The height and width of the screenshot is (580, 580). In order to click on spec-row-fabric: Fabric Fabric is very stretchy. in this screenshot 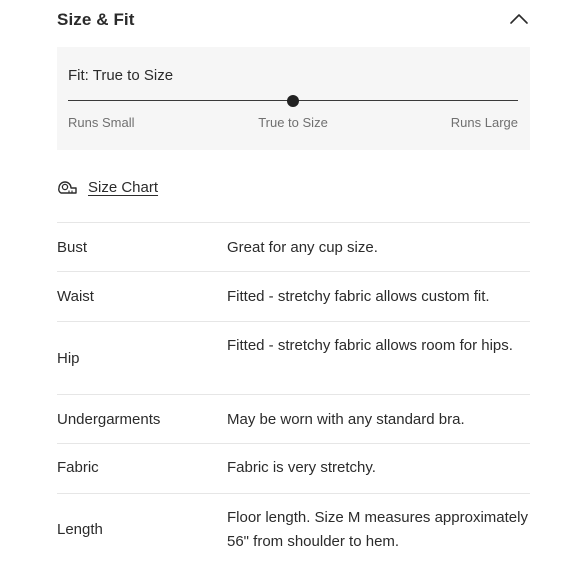, I will do `click(293, 468)`.